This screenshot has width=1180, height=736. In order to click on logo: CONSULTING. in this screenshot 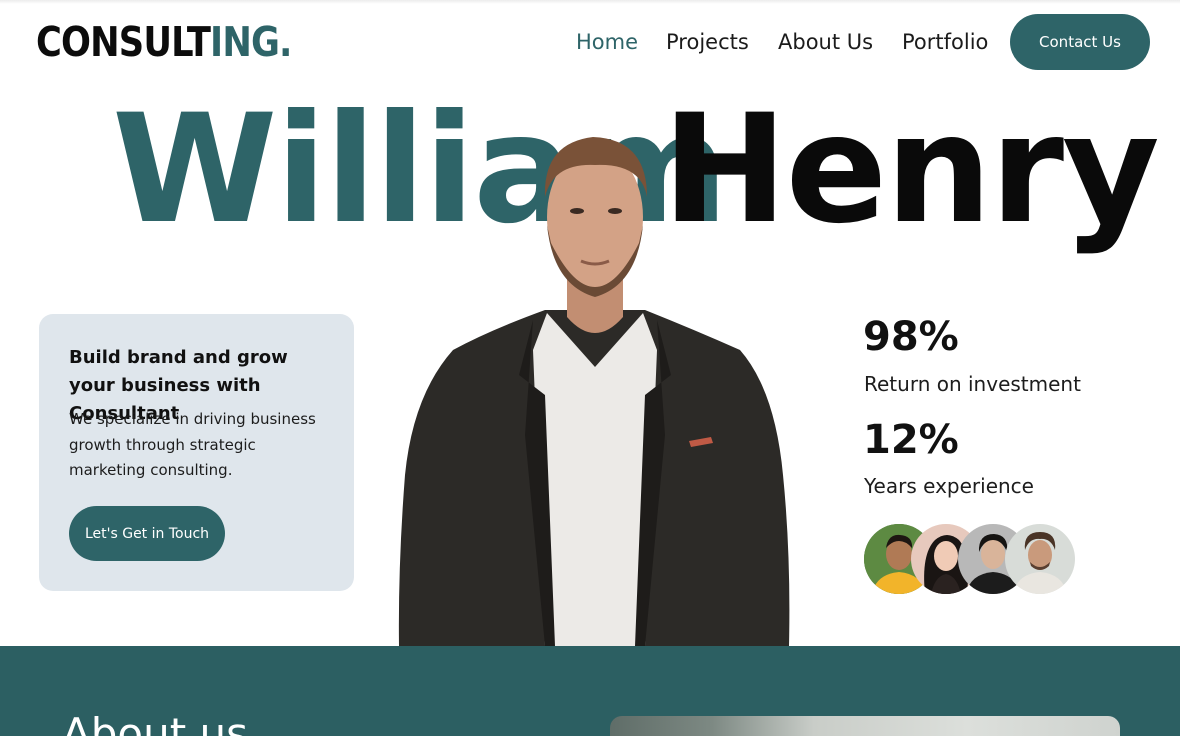, I will do `click(164, 42)`.